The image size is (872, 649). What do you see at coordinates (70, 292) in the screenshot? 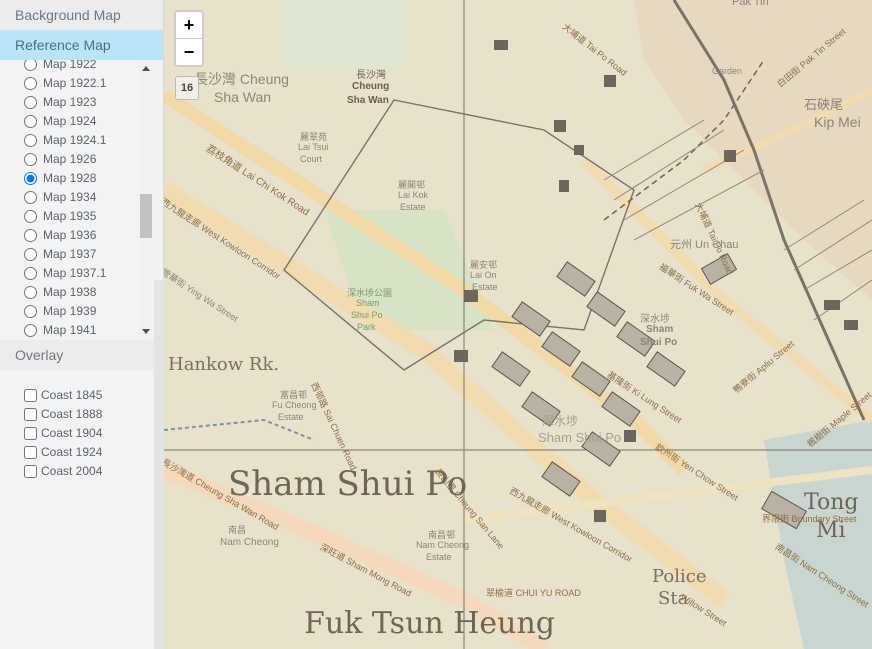
I see `reference-map-option-label: Map 1938` at bounding box center [70, 292].